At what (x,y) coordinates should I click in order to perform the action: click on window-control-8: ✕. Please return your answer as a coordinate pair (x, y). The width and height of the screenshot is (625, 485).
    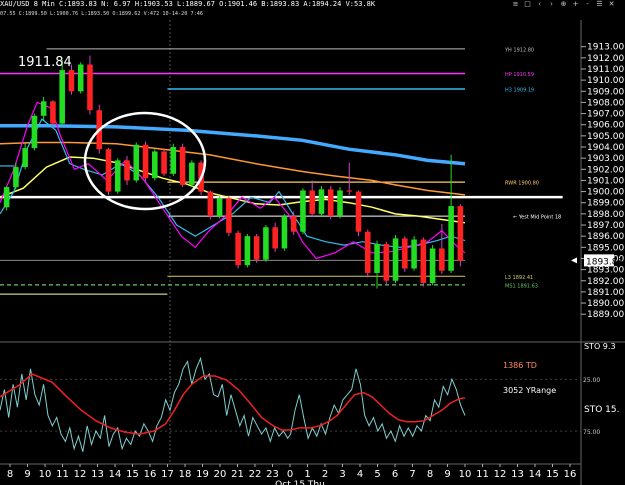
    Looking at the image, I should click on (611, 4).